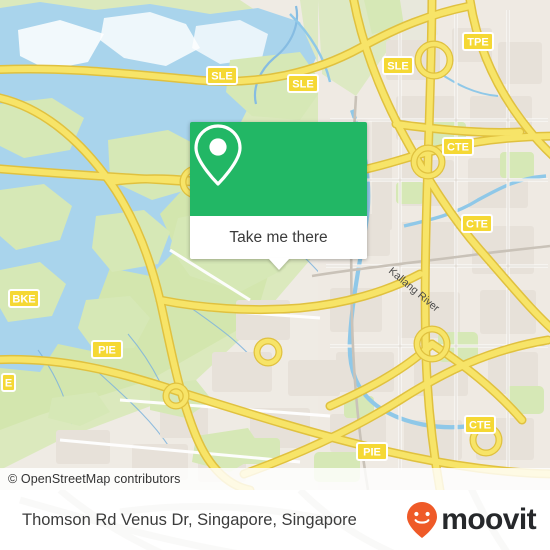 This screenshot has height=550, width=550. What do you see at coordinates (275, 479) in the screenshot?
I see `map-attribution: © OpenStreetMap contributors` at bounding box center [275, 479].